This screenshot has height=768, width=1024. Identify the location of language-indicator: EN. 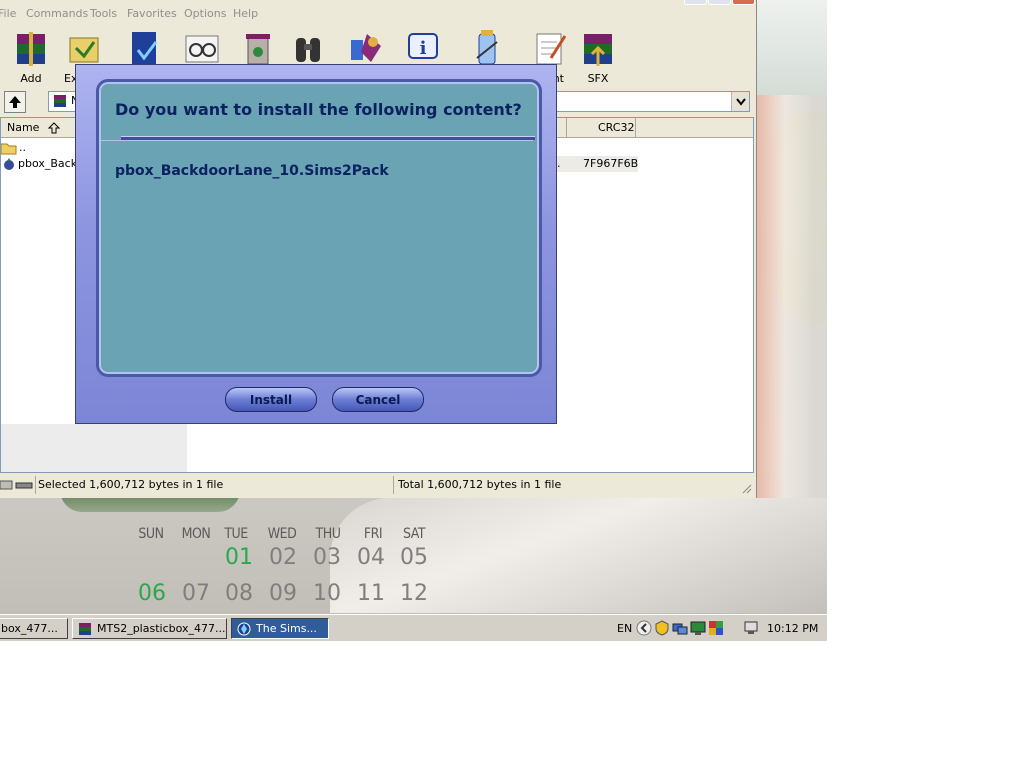
(624, 628).